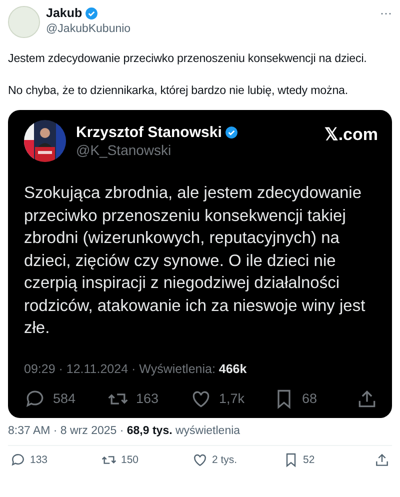 This screenshot has width=400, height=497. I want to click on post-meta: 8:37 AM · 8 wrz 2025 · 68,9 tys. wyświetlenia, so click(124, 430).